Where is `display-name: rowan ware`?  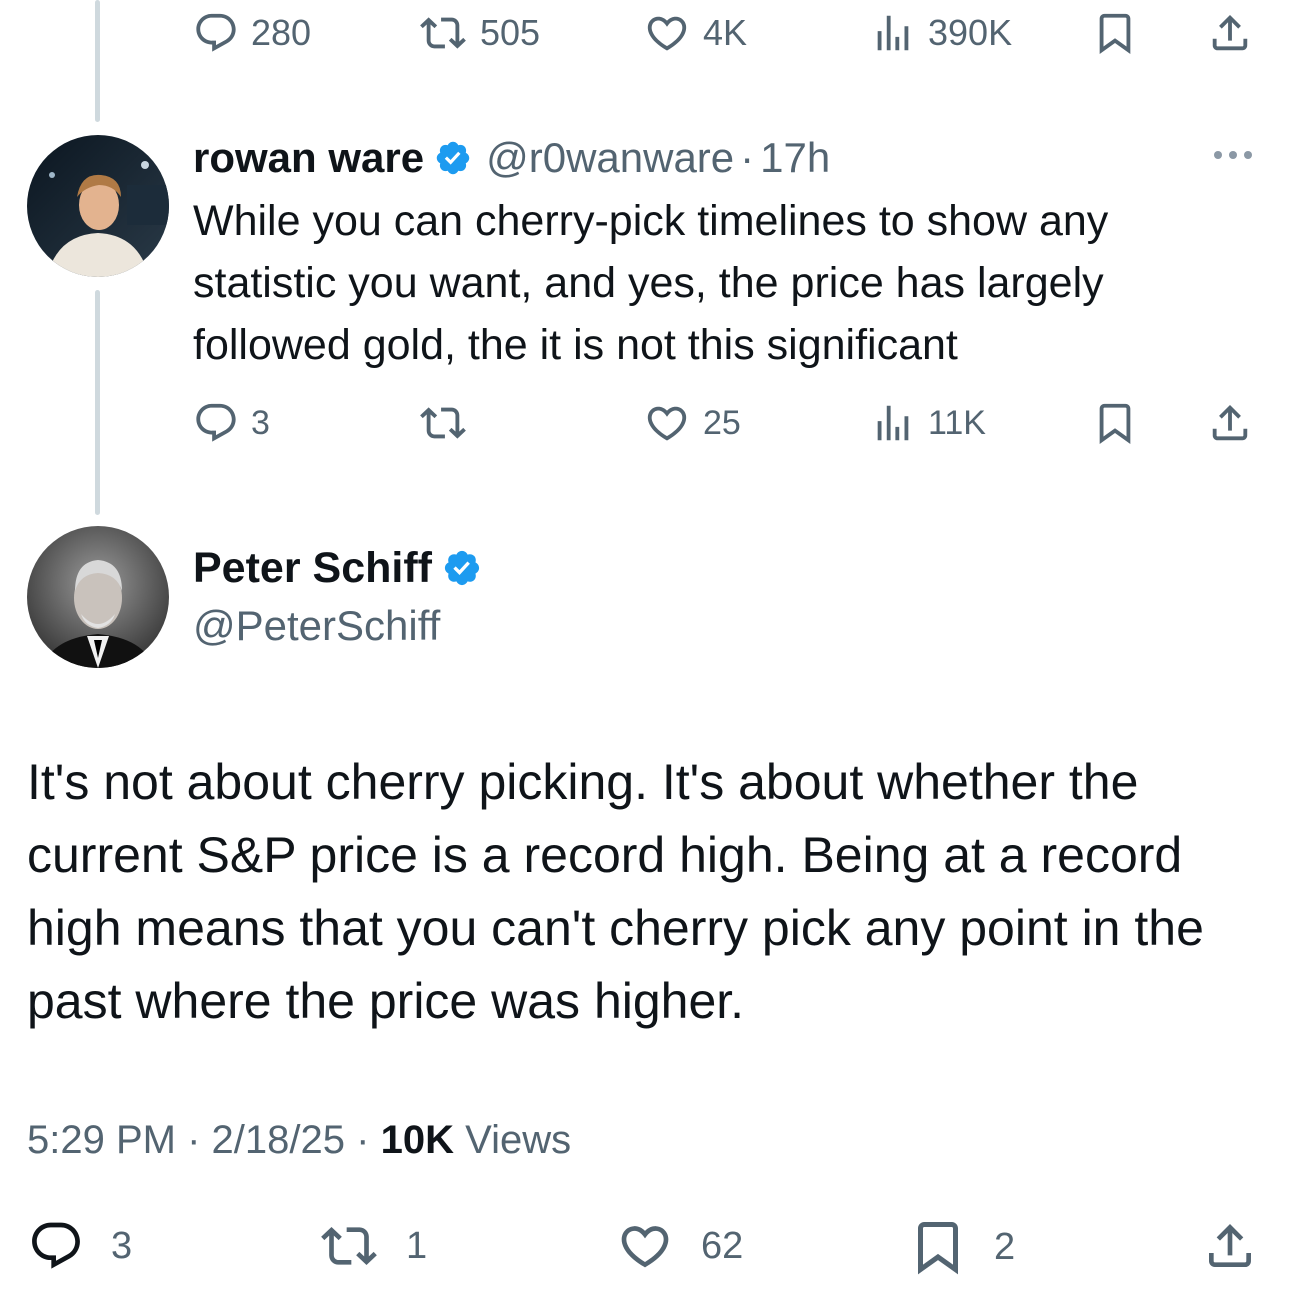
display-name: rowan ware is located at coordinates (308, 158).